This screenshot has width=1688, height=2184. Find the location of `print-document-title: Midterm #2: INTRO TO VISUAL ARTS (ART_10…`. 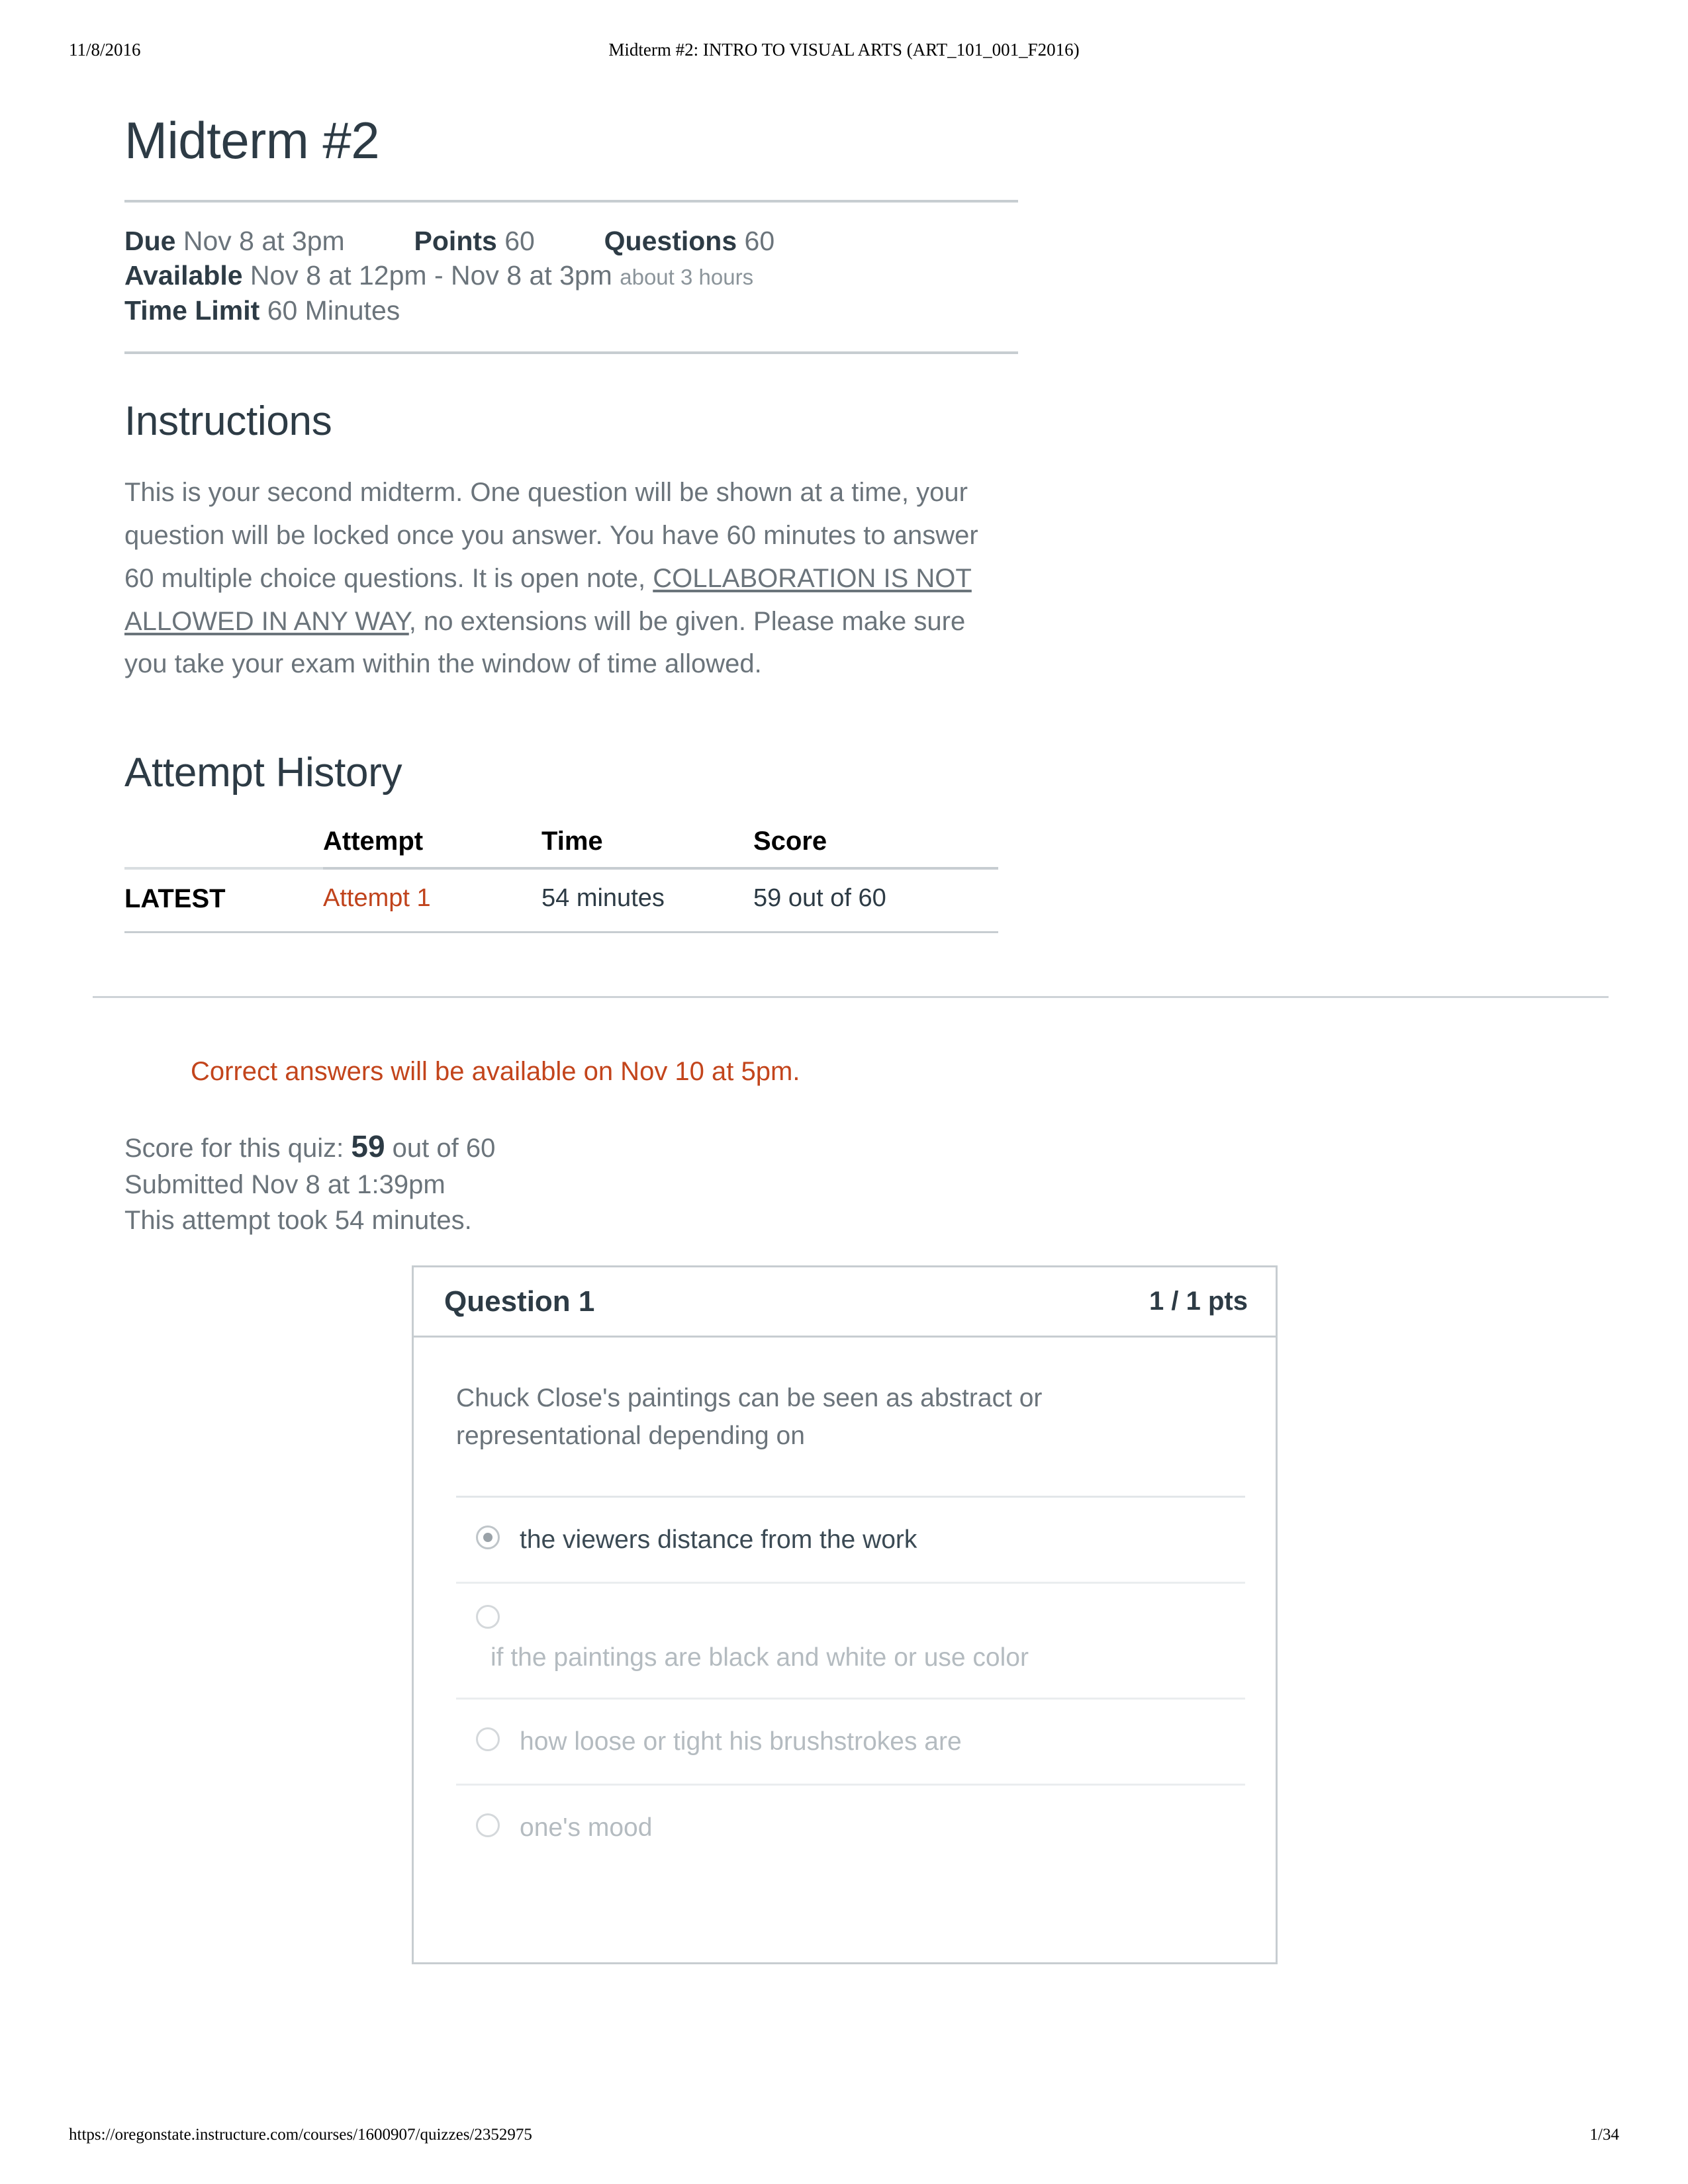

print-document-title: Midterm #2: INTRO TO VISUAL ARTS (ART_10… is located at coordinates (844, 50).